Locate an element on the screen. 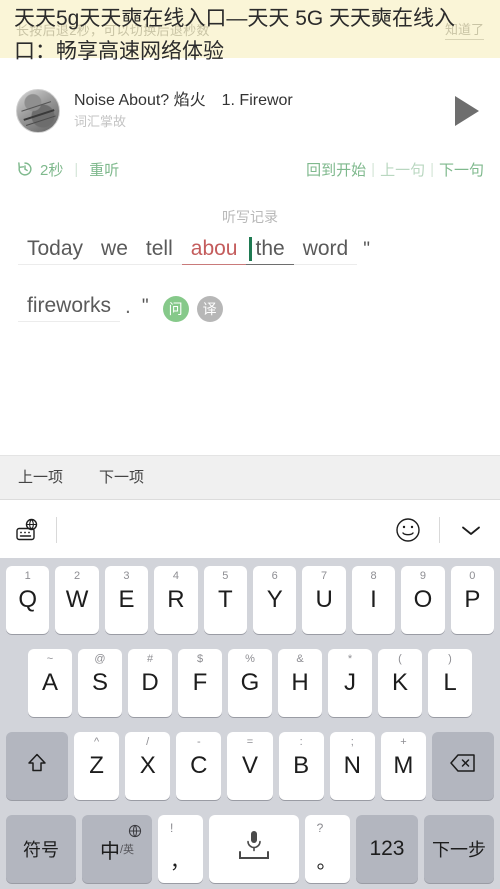 The width and height of the screenshot is (500, 889). key-sup: ~ is located at coordinates (50, 659).